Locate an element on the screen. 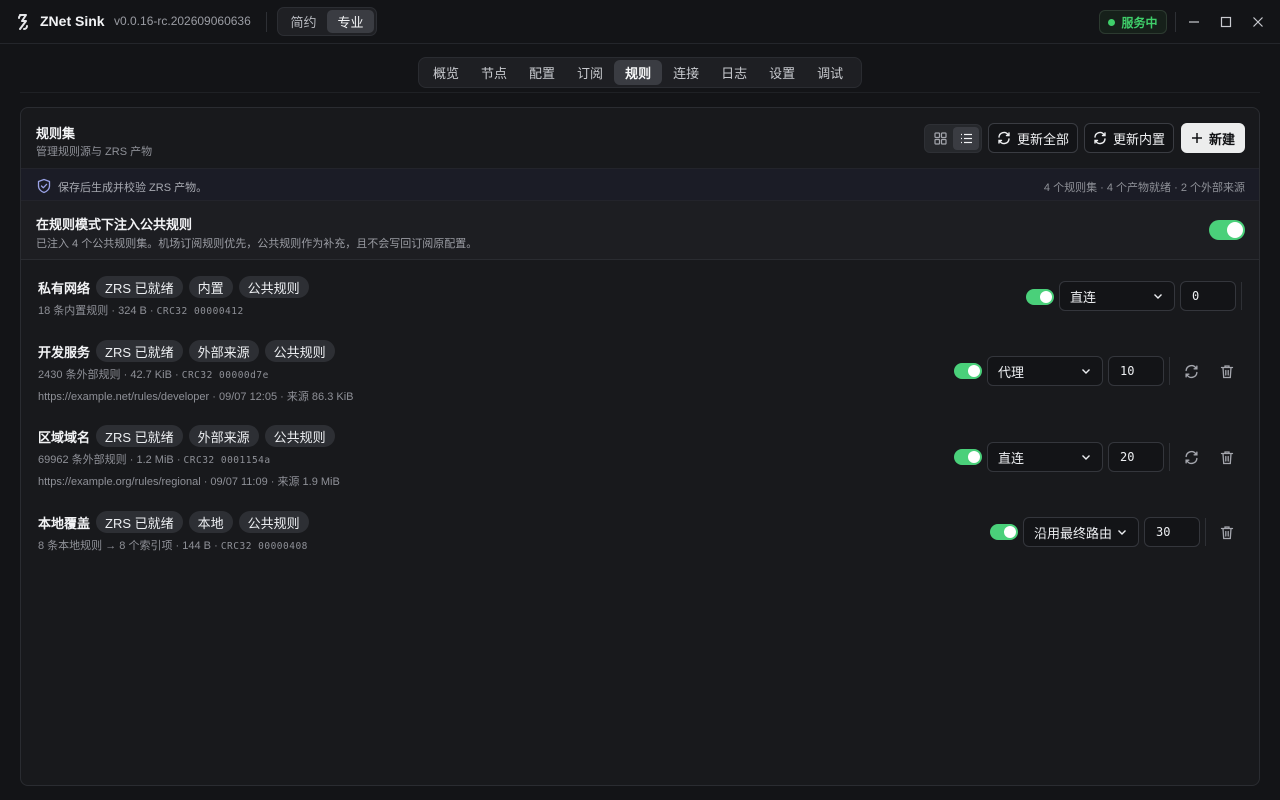 The image size is (1280, 800). priority-input: 20 is located at coordinates (1136, 457).